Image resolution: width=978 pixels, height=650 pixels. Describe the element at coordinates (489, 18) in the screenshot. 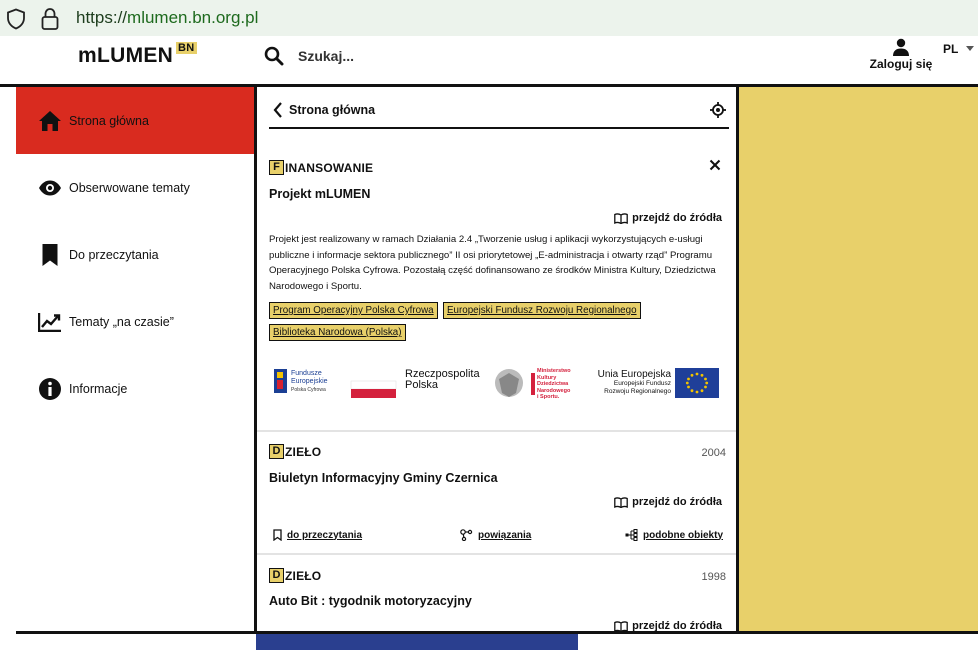

I see `browser-url-bar: https://mlumen.bn.org.pl` at that location.